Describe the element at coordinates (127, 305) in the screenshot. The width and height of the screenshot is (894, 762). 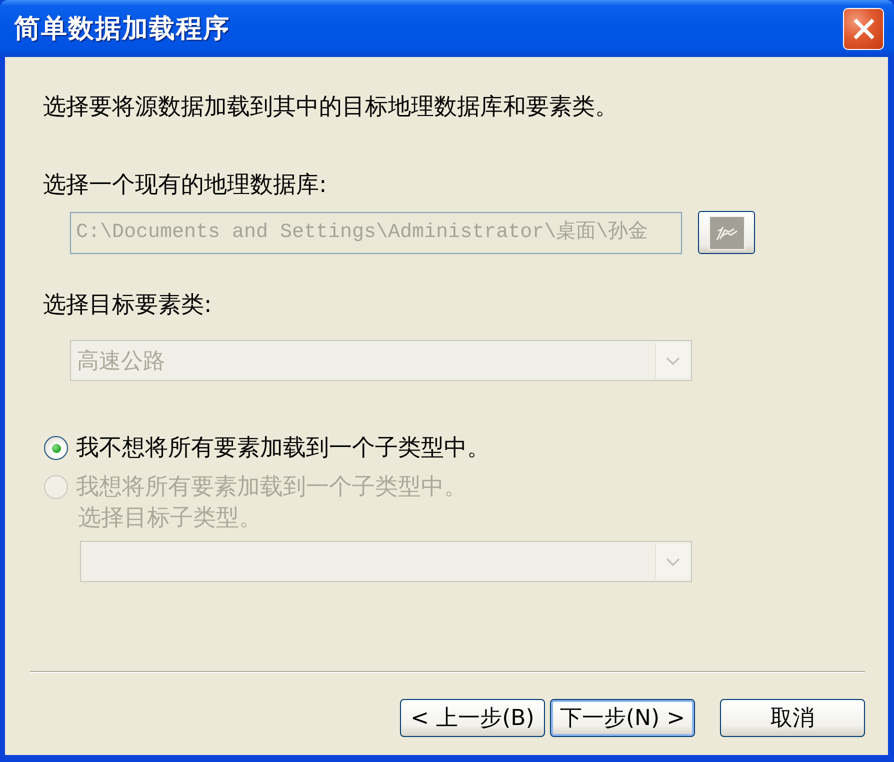
I see `field-label: 选择目标要素类:` at that location.